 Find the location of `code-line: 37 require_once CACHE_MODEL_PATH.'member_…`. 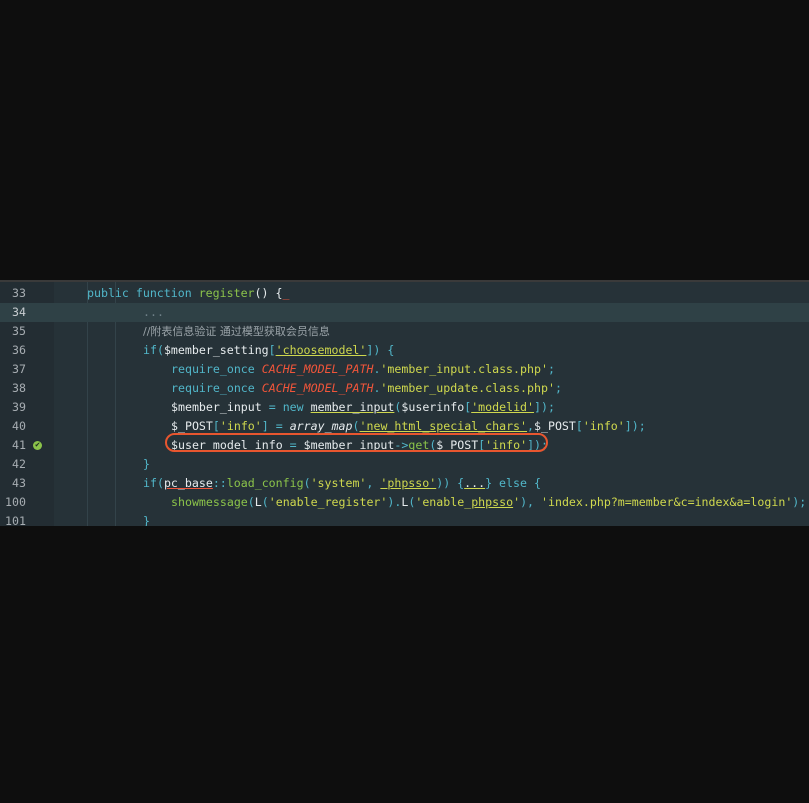

code-line: 37 require_once CACHE_MODEL_PATH.'member_… is located at coordinates (404, 369).